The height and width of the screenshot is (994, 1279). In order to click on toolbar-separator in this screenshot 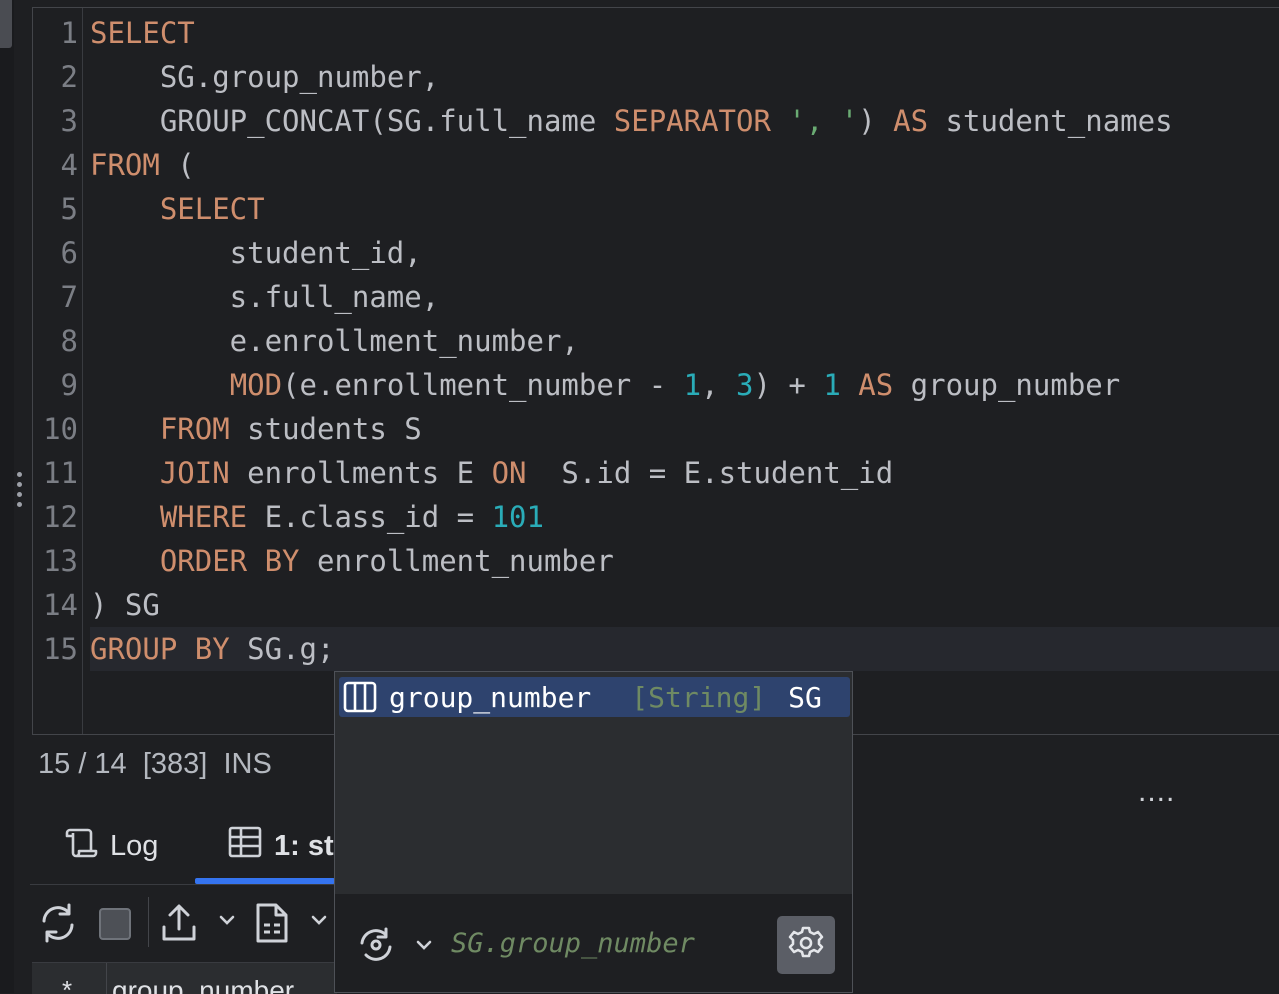, I will do `click(148, 922)`.